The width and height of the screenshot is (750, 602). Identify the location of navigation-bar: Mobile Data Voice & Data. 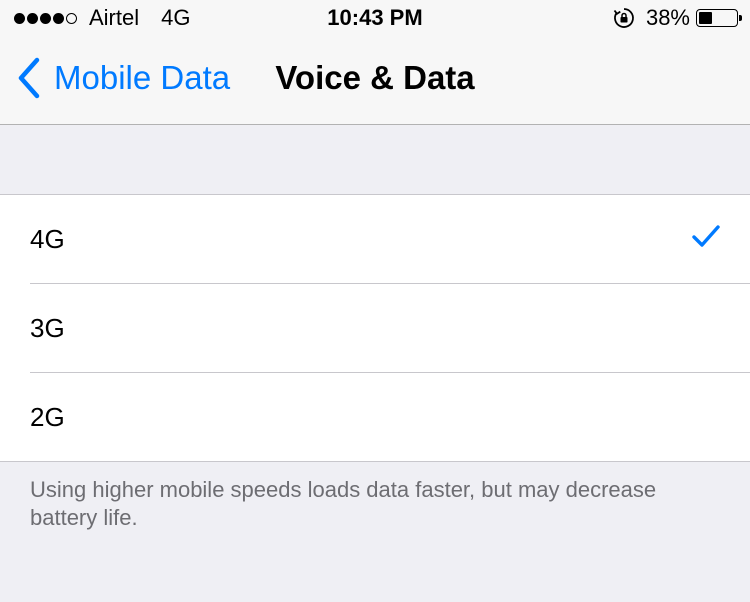
(375, 80).